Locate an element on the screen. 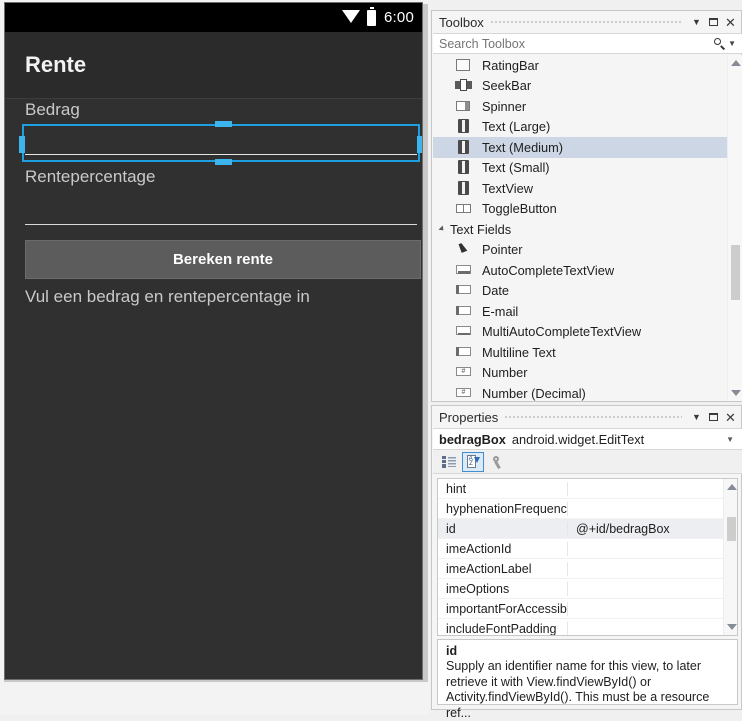 The width and height of the screenshot is (742, 721). bedrag-edittext is located at coordinates (221, 143).